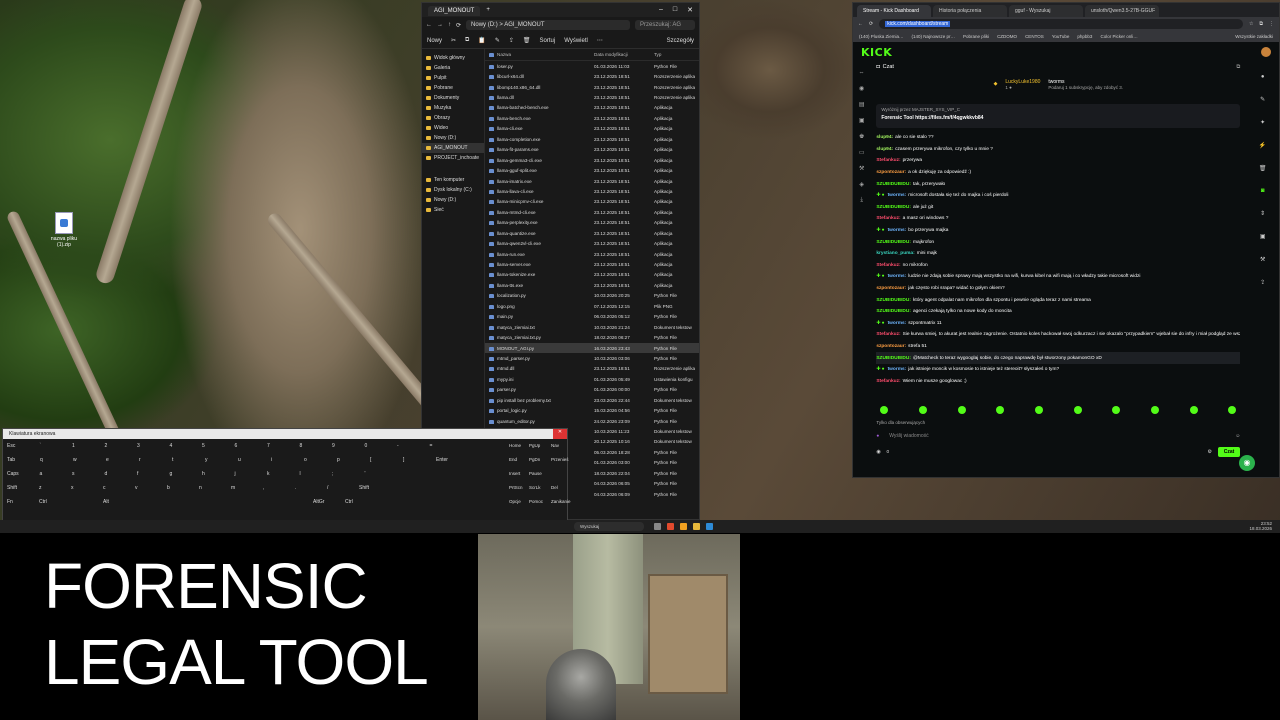 Image resolution: width=1280 pixels, height=720 pixels. Describe the element at coordinates (104, 488) in the screenshot. I see `keyboard-key: c` at that location.